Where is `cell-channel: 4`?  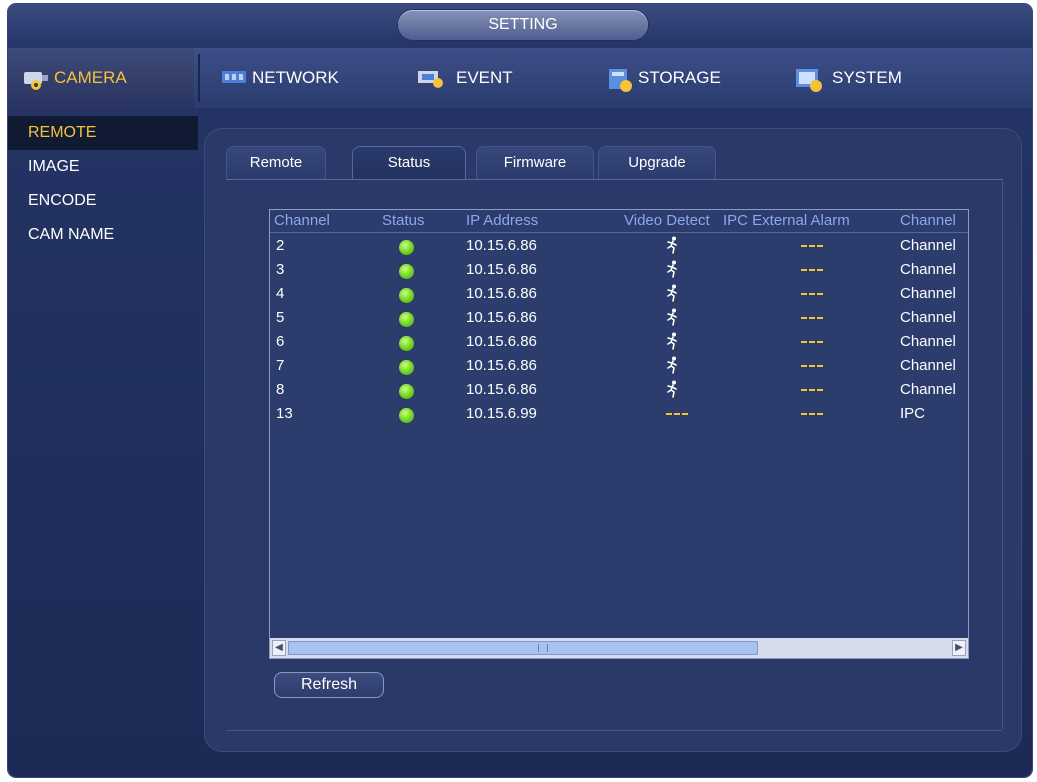
cell-channel: 4 is located at coordinates (280, 293).